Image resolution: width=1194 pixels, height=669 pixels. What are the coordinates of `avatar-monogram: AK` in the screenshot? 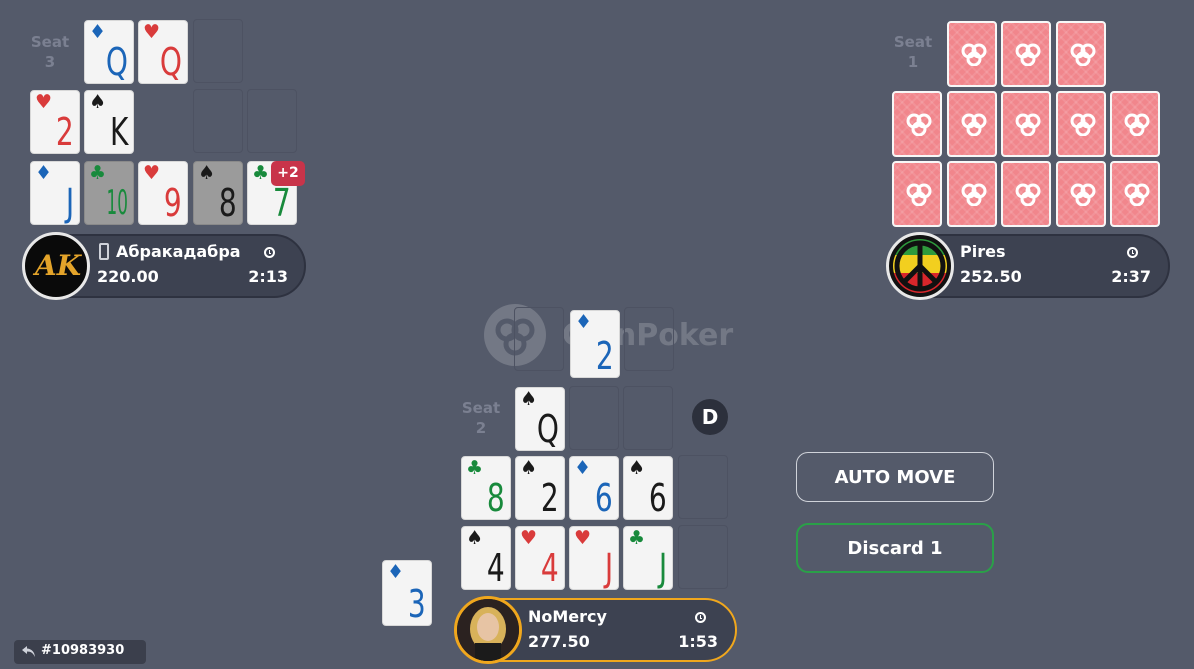 It's located at (58, 265).